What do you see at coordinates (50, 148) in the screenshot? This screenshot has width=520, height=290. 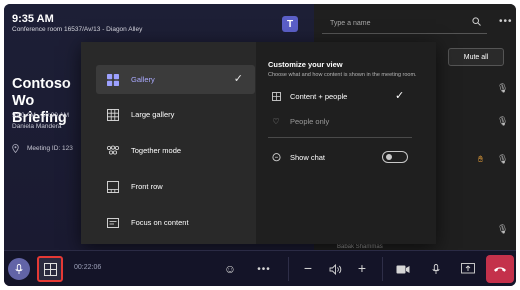 I see `meeting-id: Meeting ID: 123` at bounding box center [50, 148].